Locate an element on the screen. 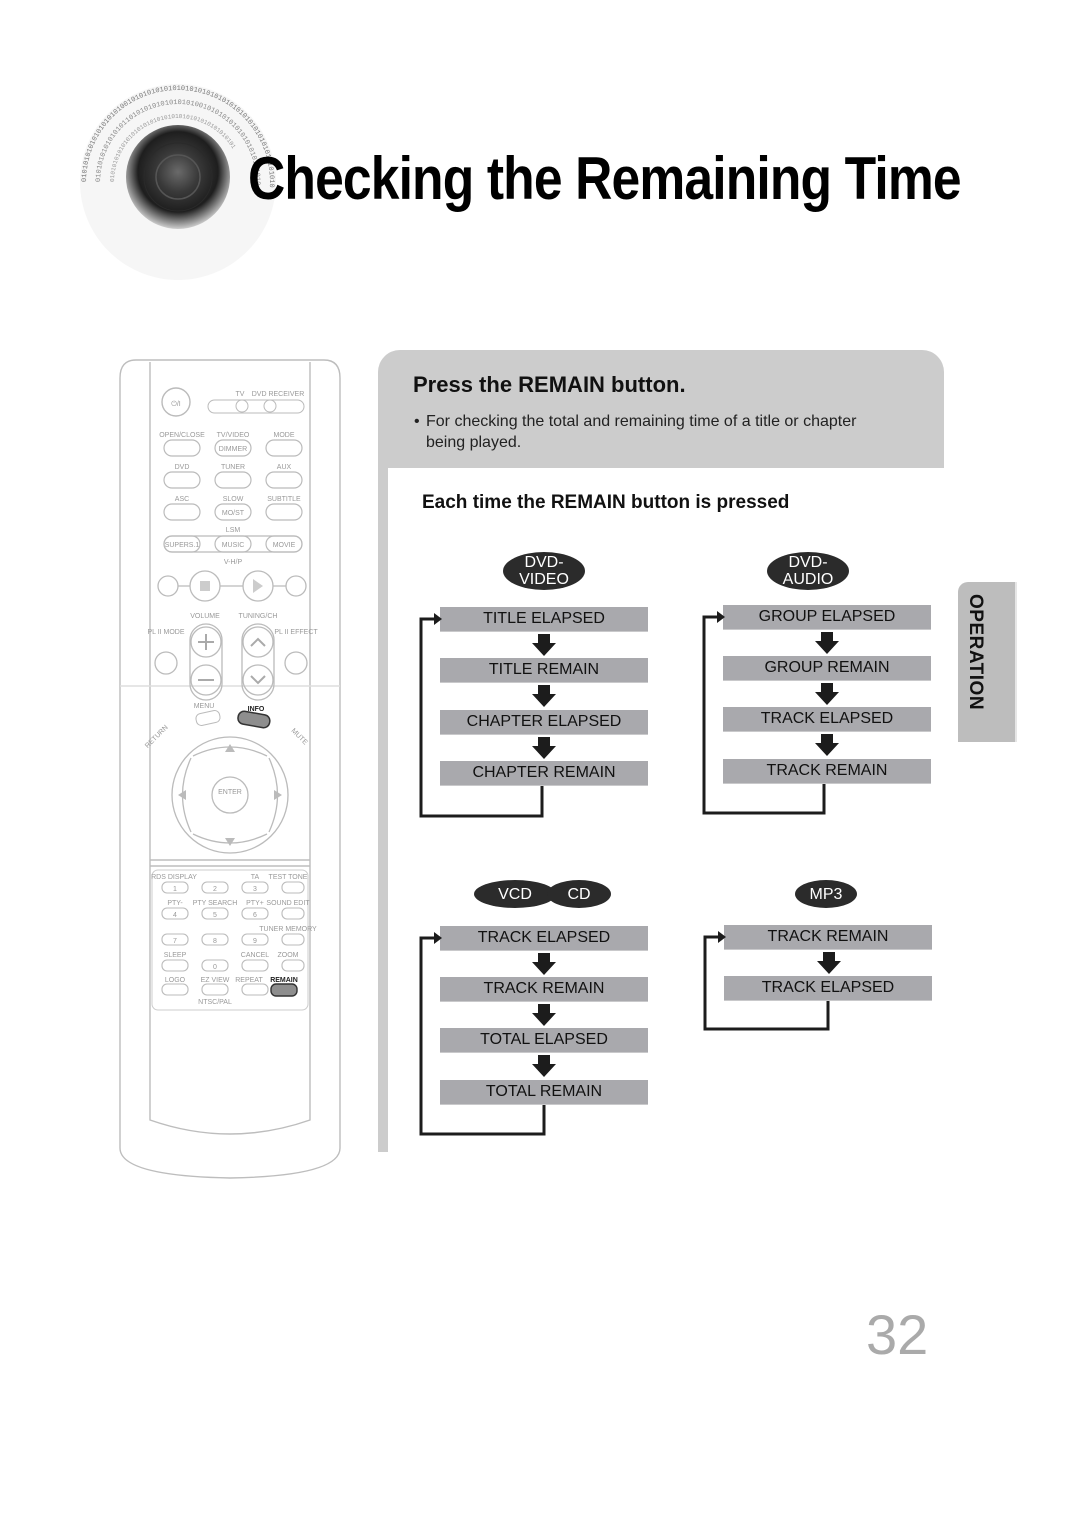  remote-label: TEST TONE is located at coordinates (288, 877).